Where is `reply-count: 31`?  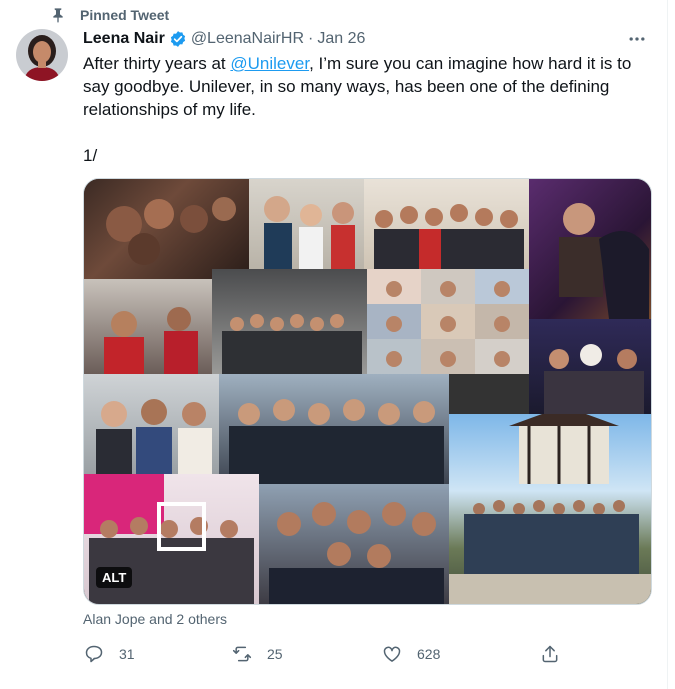 reply-count: 31 is located at coordinates (127, 654).